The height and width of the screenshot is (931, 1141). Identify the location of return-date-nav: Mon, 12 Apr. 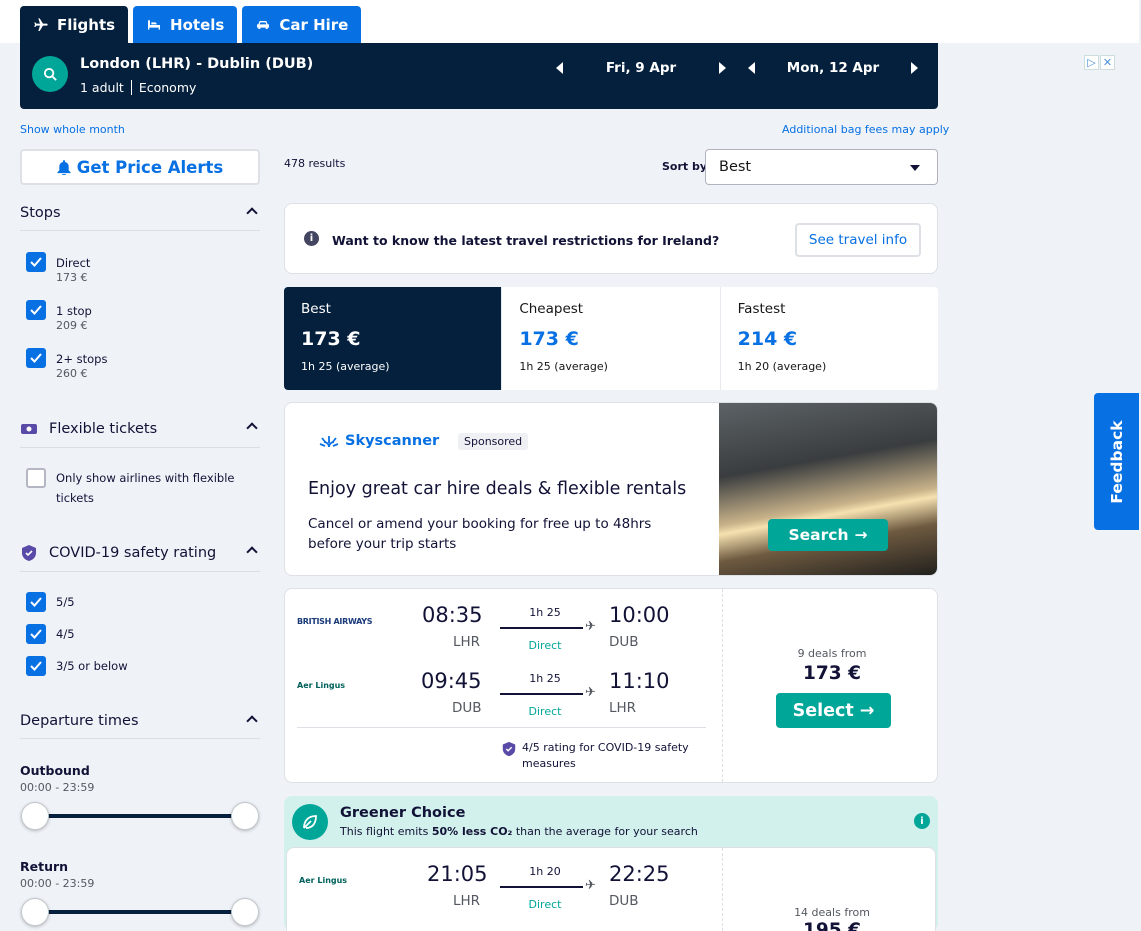
(833, 68).